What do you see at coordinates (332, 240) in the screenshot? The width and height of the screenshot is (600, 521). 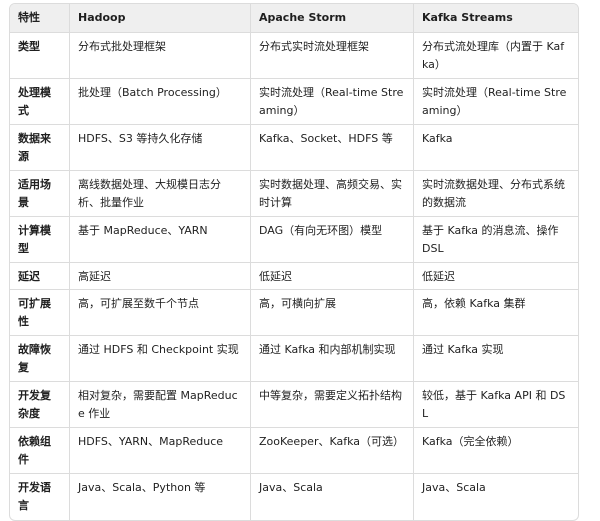 I see `cell-storm: DAG（有向无环图）模型` at bounding box center [332, 240].